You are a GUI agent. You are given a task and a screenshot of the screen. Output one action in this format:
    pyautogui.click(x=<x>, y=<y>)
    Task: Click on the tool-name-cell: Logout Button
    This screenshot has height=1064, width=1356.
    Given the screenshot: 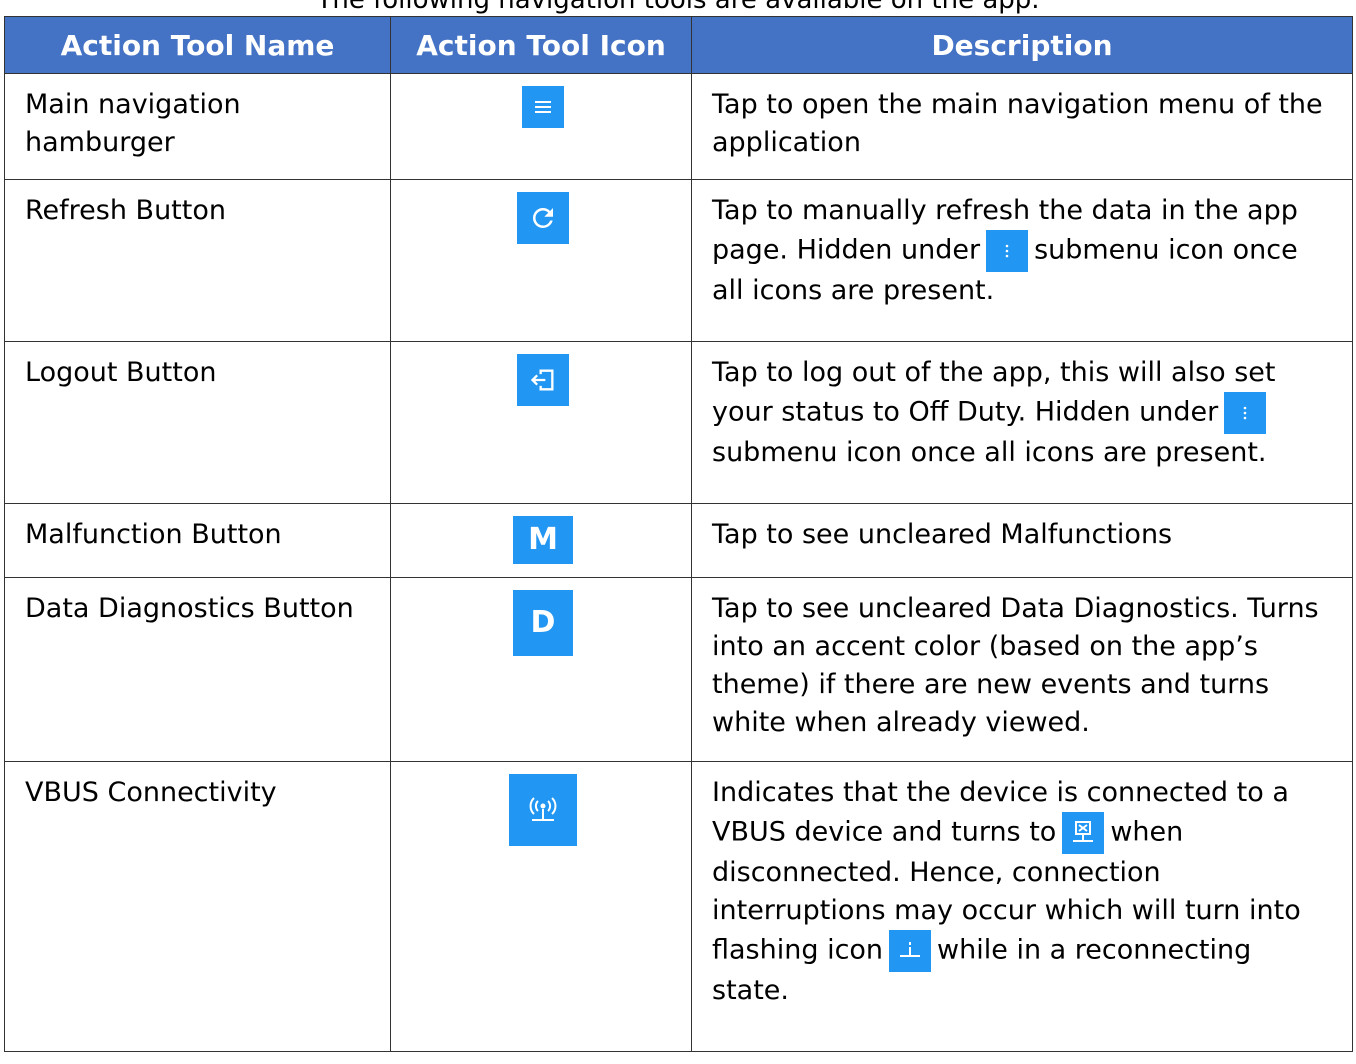 What is the action you would take?
    pyautogui.click(x=197, y=422)
    